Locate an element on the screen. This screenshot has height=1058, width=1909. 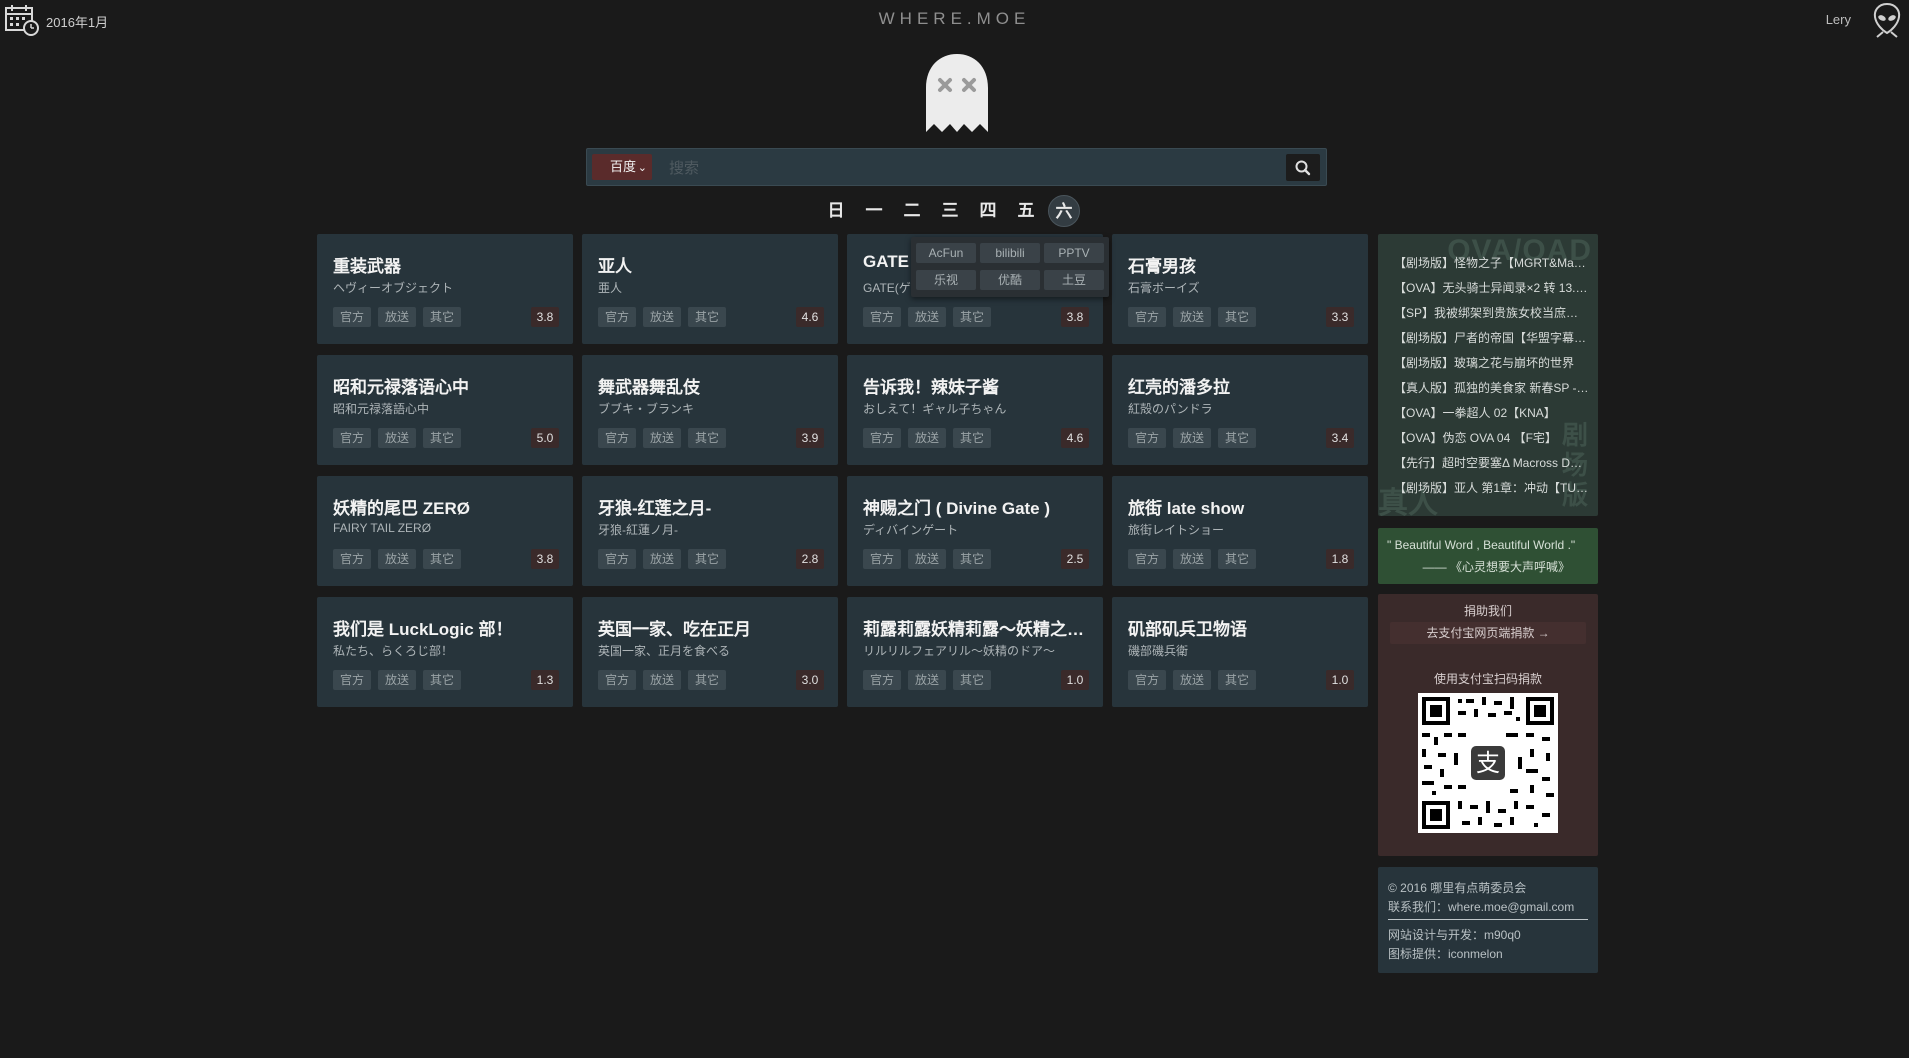
source-link-pptv: PPTV is located at coordinates (1074, 253).